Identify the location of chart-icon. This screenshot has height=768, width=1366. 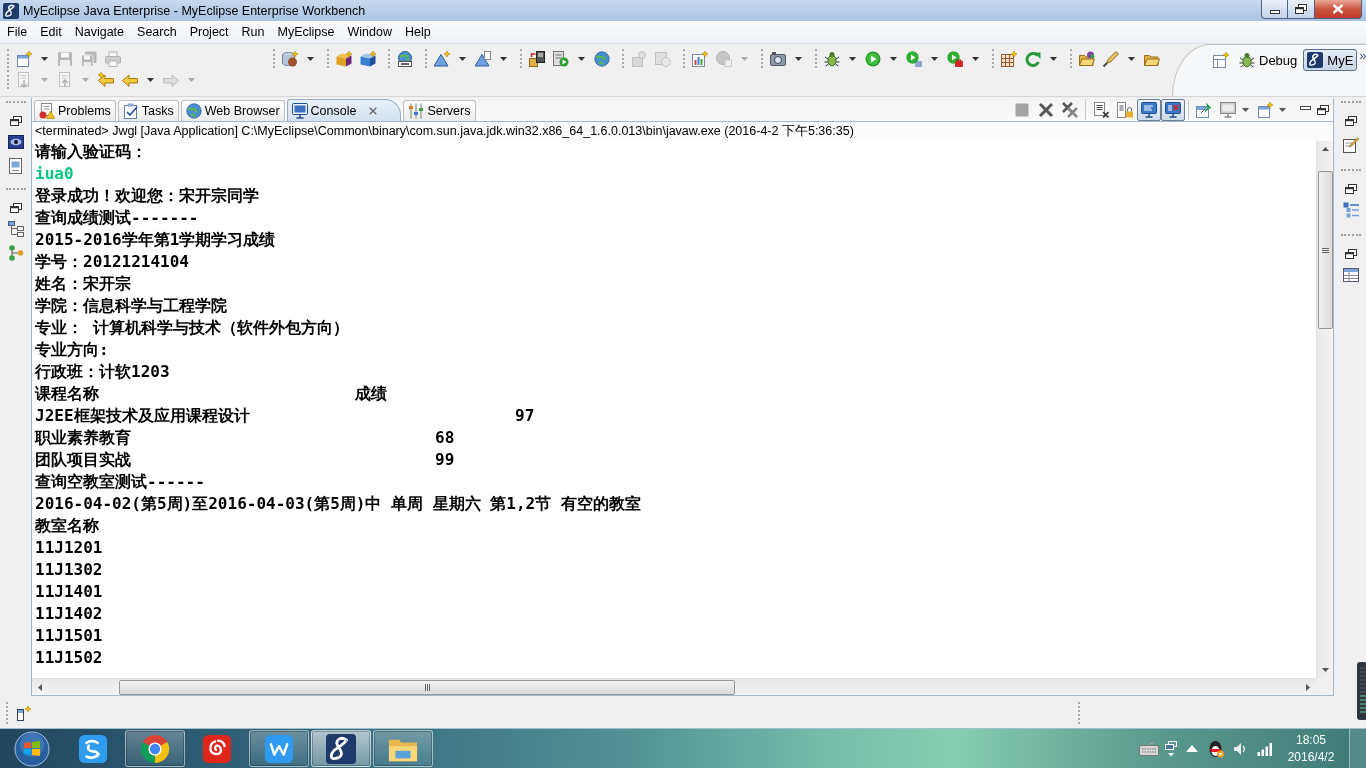
(700, 58).